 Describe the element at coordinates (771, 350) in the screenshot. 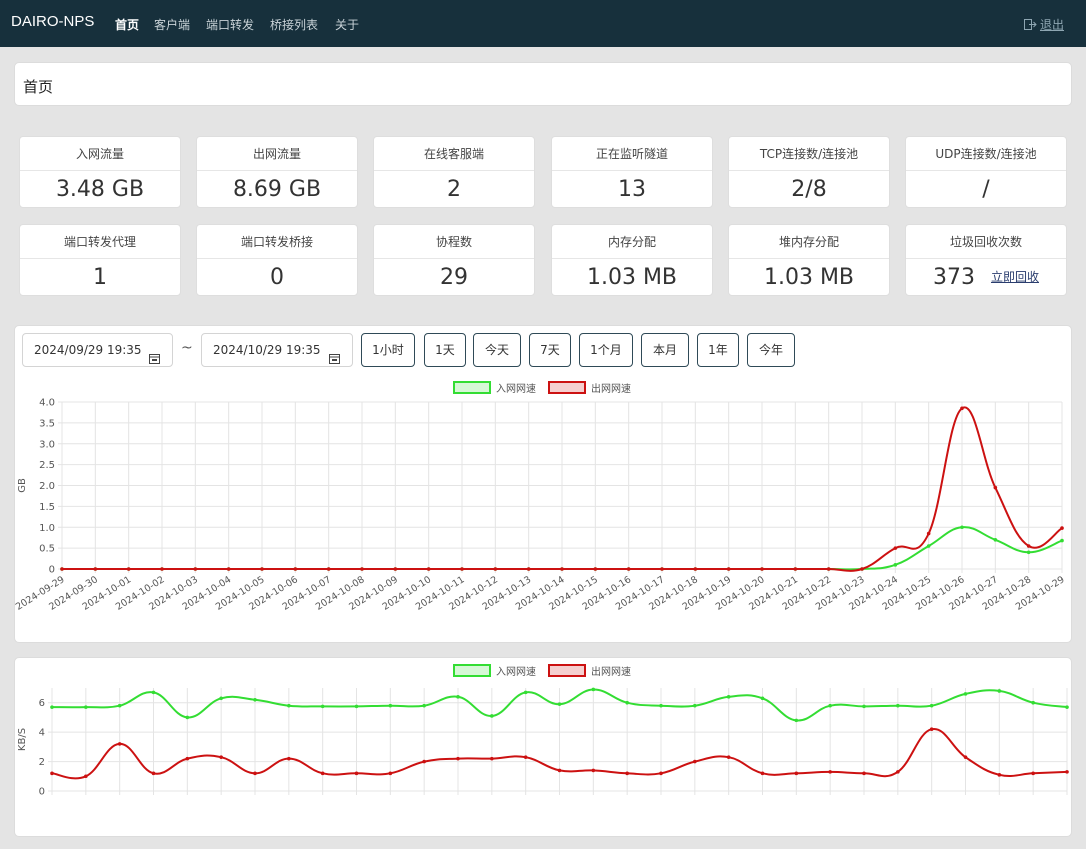

I see `range-this-year-button: 今年` at that location.